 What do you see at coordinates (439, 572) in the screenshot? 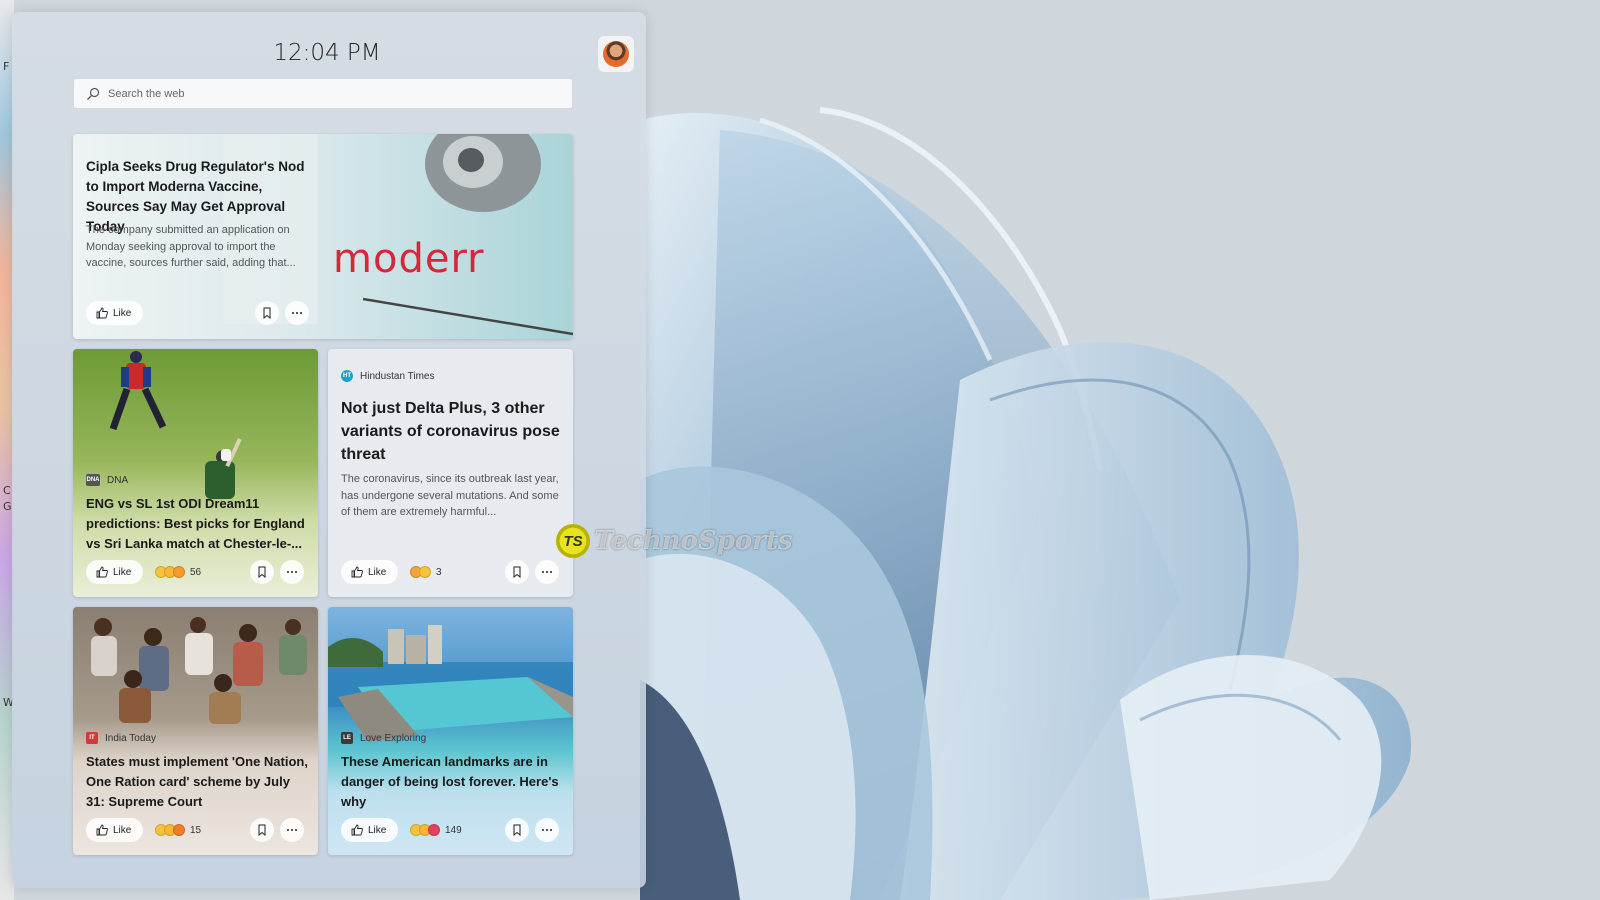
I see `reaction-count: 3` at bounding box center [439, 572].